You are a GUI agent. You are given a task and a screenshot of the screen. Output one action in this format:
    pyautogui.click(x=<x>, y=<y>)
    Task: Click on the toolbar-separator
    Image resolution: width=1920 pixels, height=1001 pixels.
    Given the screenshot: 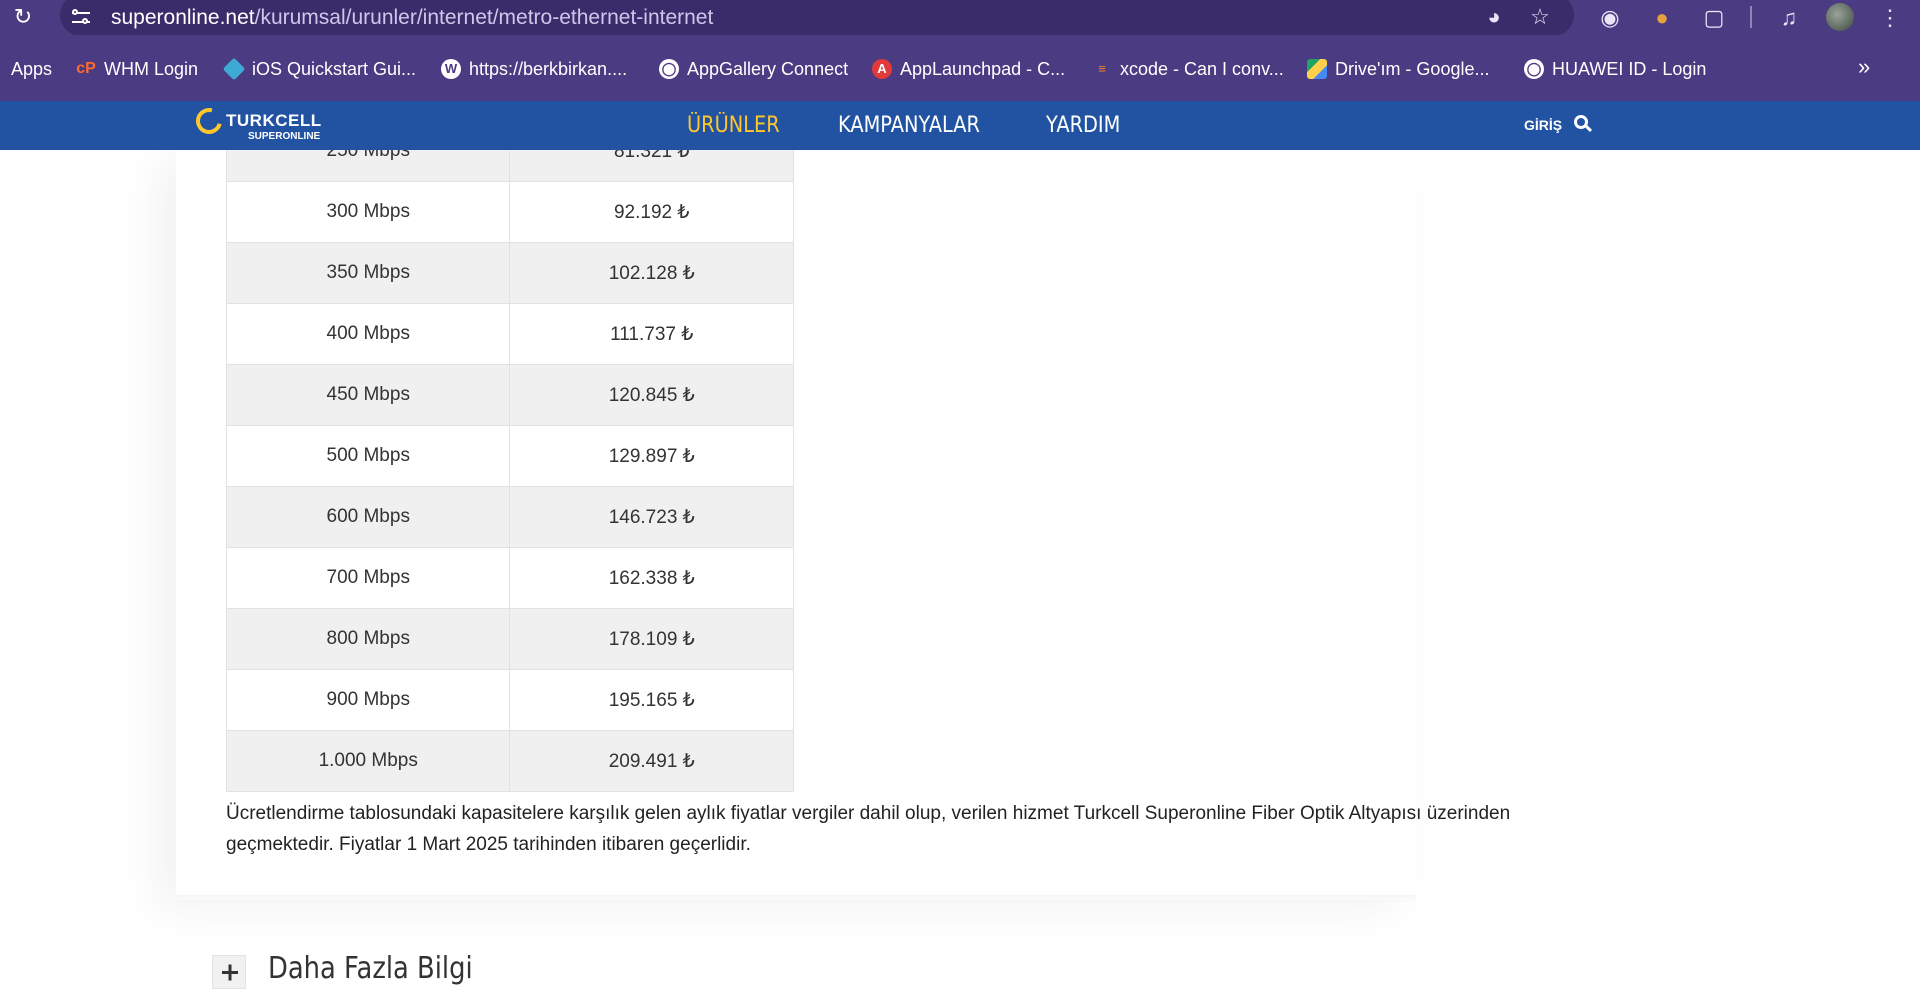 What is the action you would take?
    pyautogui.click(x=1751, y=17)
    